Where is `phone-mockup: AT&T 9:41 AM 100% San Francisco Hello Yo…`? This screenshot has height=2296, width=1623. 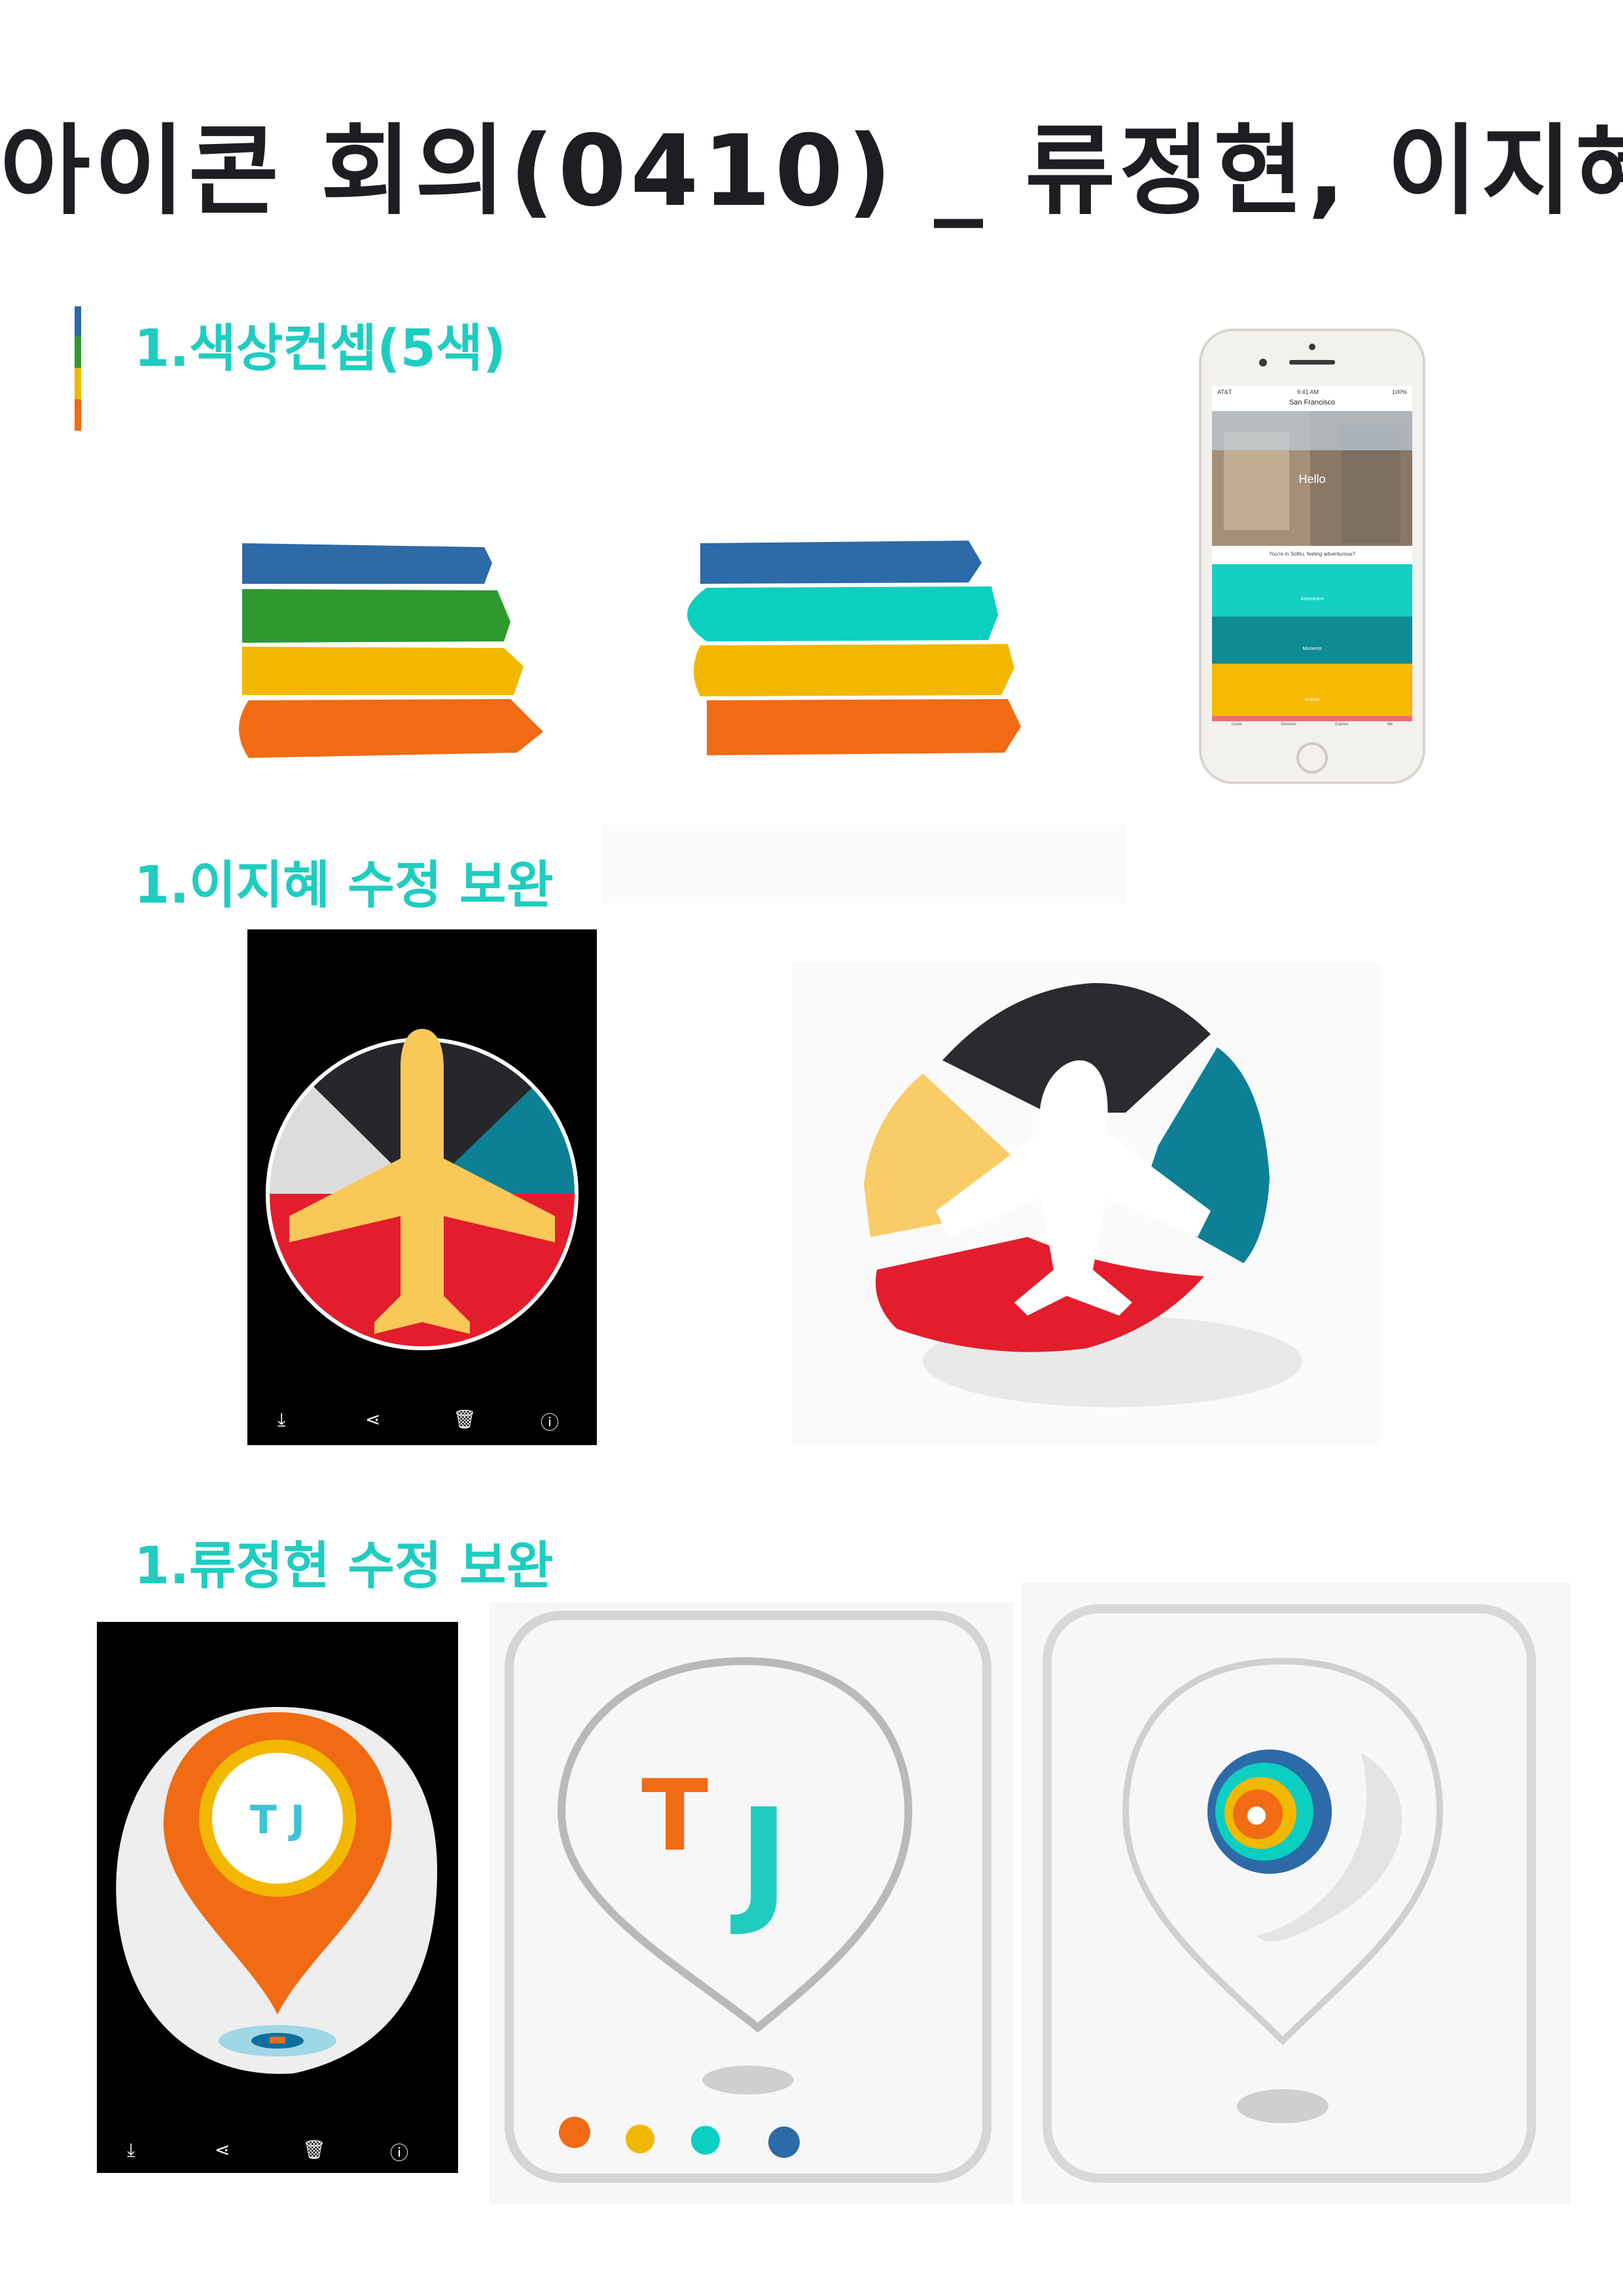 phone-mockup: AT&T 9:41 AM 100% San Francisco Hello Yo… is located at coordinates (1312, 556).